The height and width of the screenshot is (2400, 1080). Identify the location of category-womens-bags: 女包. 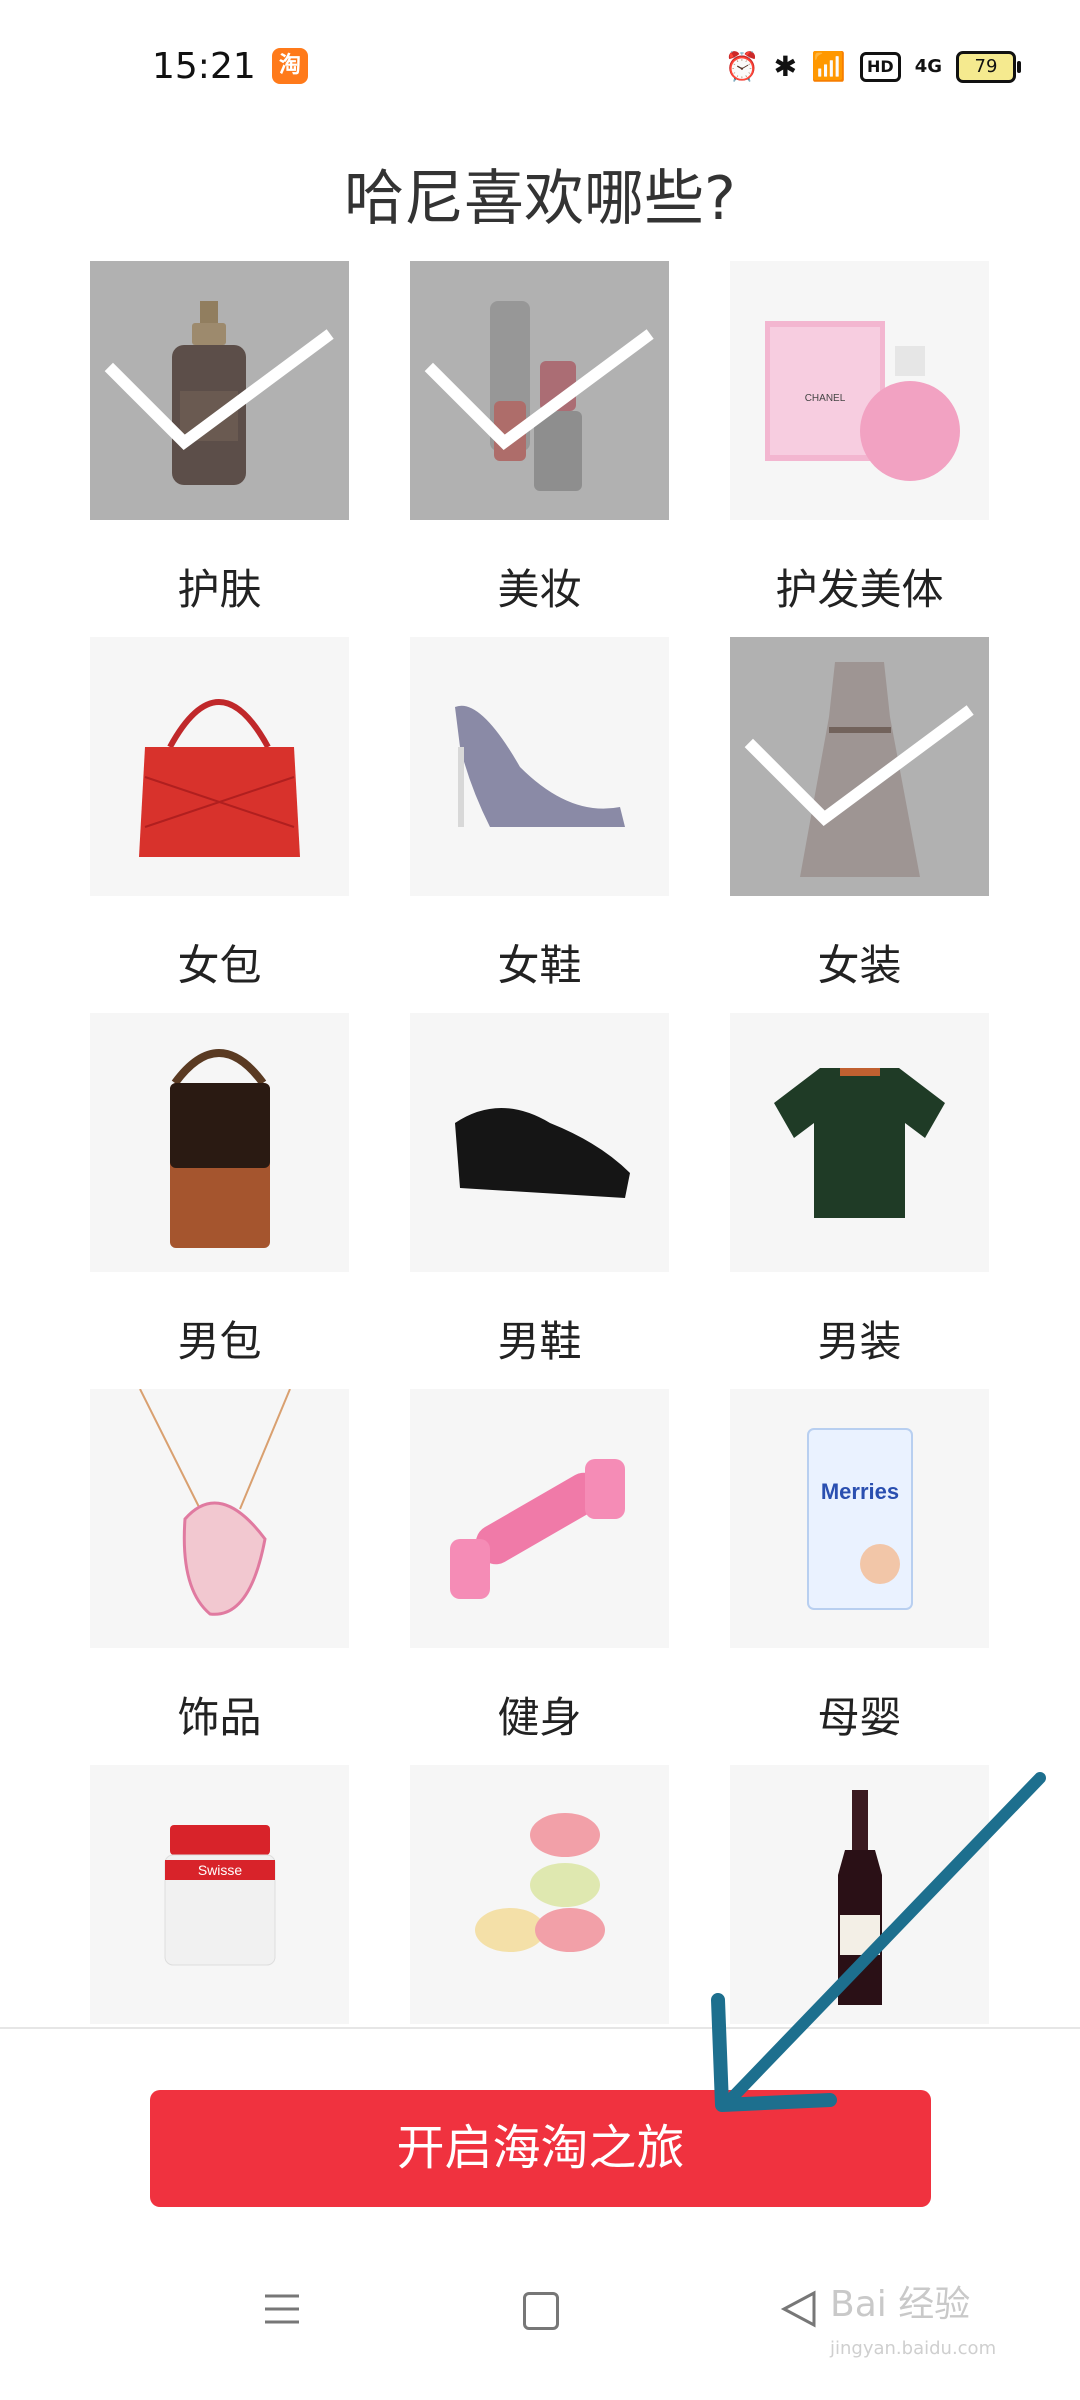
(219, 813).